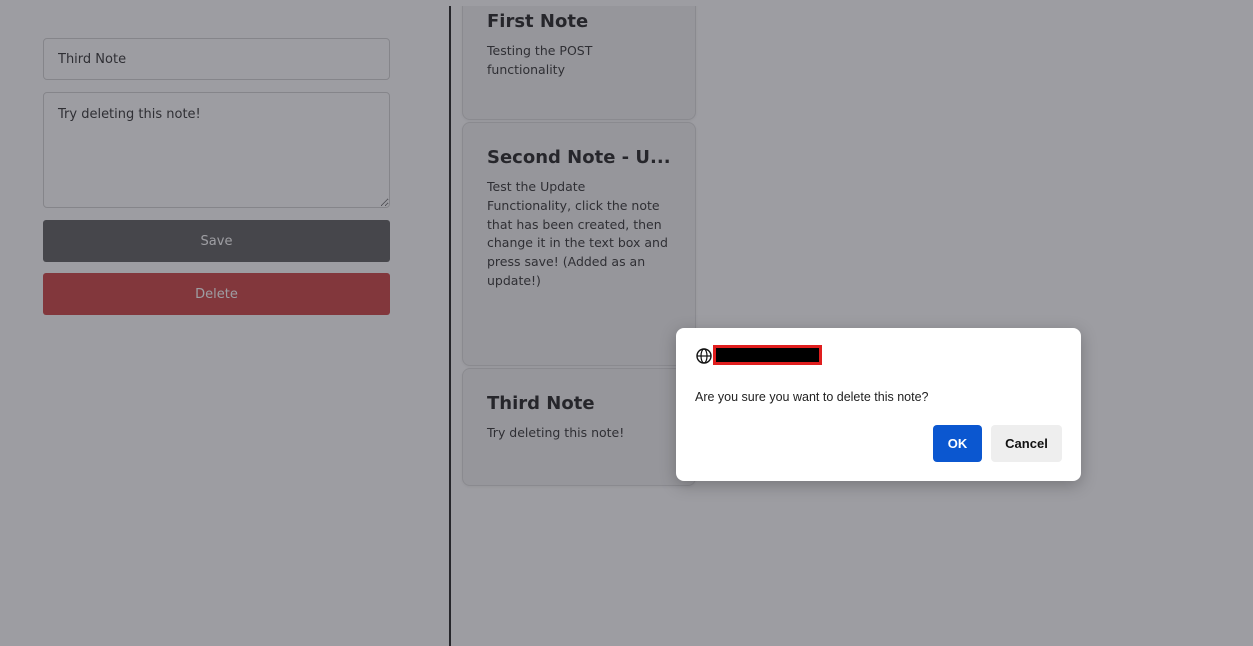  I want to click on redacted-origin, so click(767, 355).